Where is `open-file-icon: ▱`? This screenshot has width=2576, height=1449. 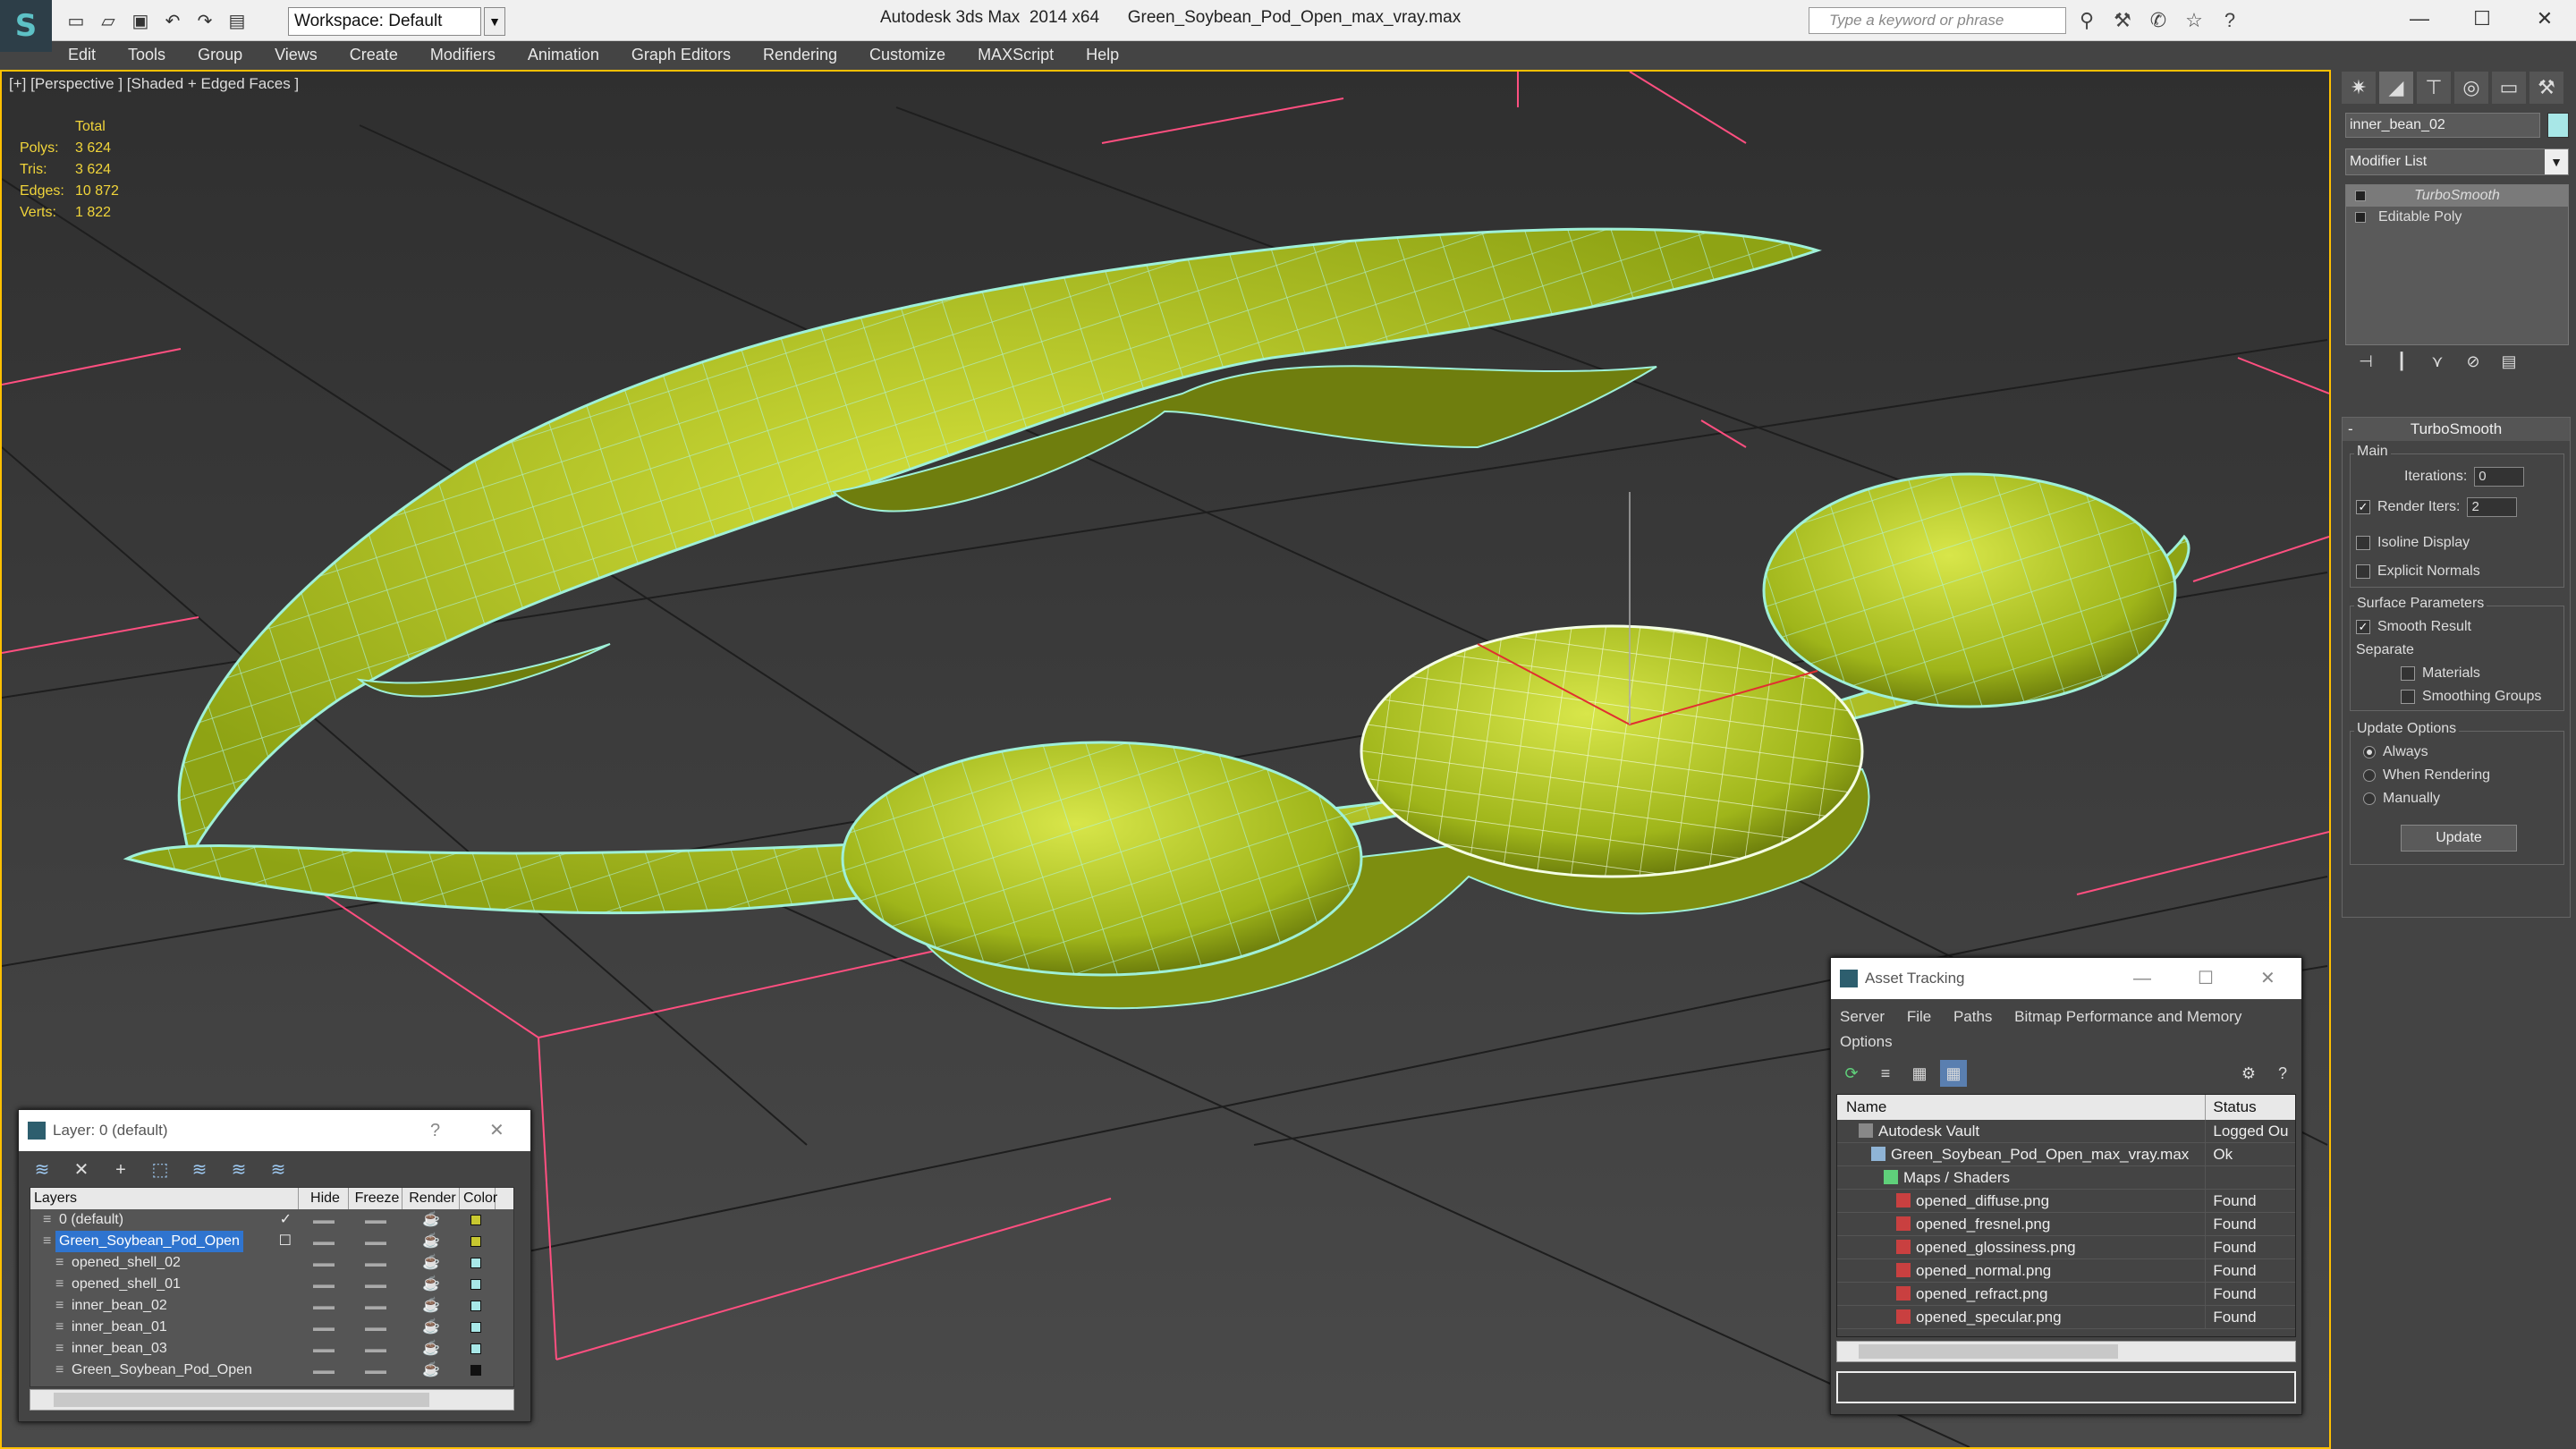 open-file-icon: ▱ is located at coordinates (108, 20).